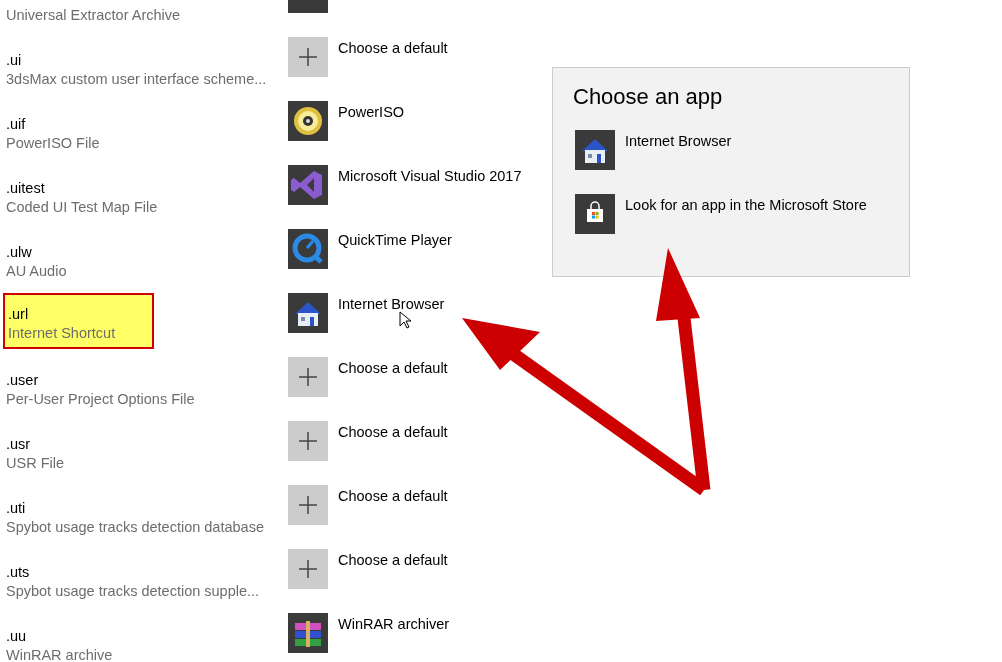  I want to click on file-extension: .usr, so click(19, 444).